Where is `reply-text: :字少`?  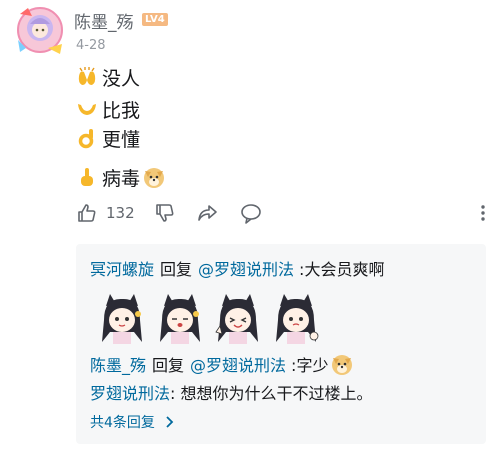 reply-text: :字少 is located at coordinates (310, 365).